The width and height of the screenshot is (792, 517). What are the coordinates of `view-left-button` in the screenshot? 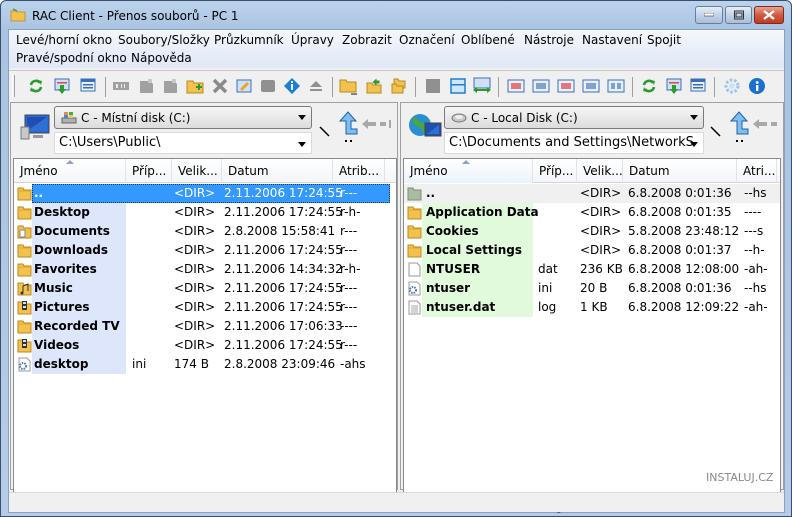 It's located at (88, 86).